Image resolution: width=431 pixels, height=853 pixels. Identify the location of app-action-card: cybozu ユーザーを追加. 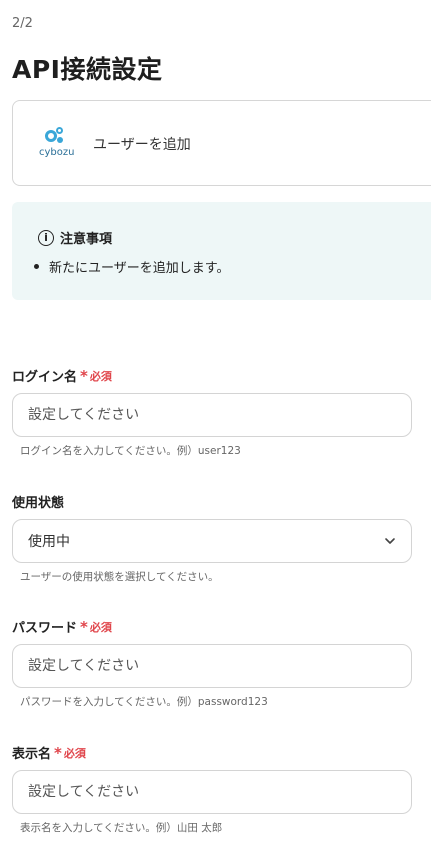
(221, 143).